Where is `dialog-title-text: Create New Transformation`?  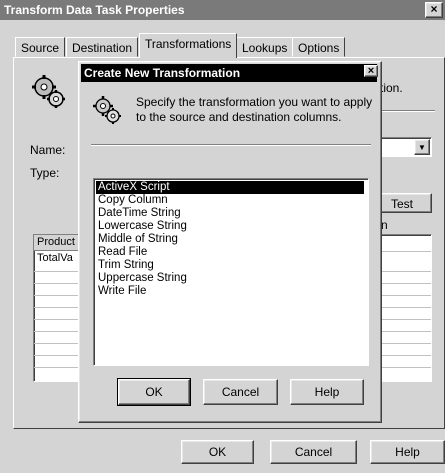
dialog-title-text: Create New Transformation is located at coordinates (162, 73).